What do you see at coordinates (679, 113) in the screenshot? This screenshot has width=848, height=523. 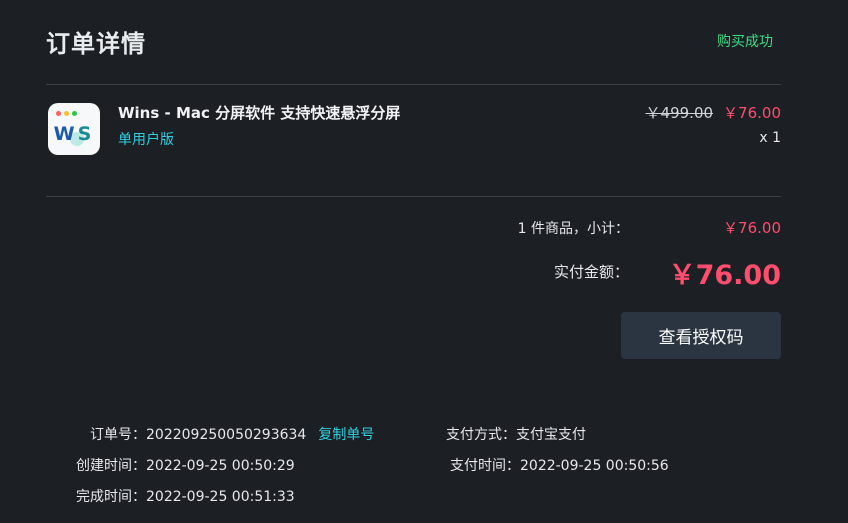 I see `original-price: ￥499.00` at bounding box center [679, 113].